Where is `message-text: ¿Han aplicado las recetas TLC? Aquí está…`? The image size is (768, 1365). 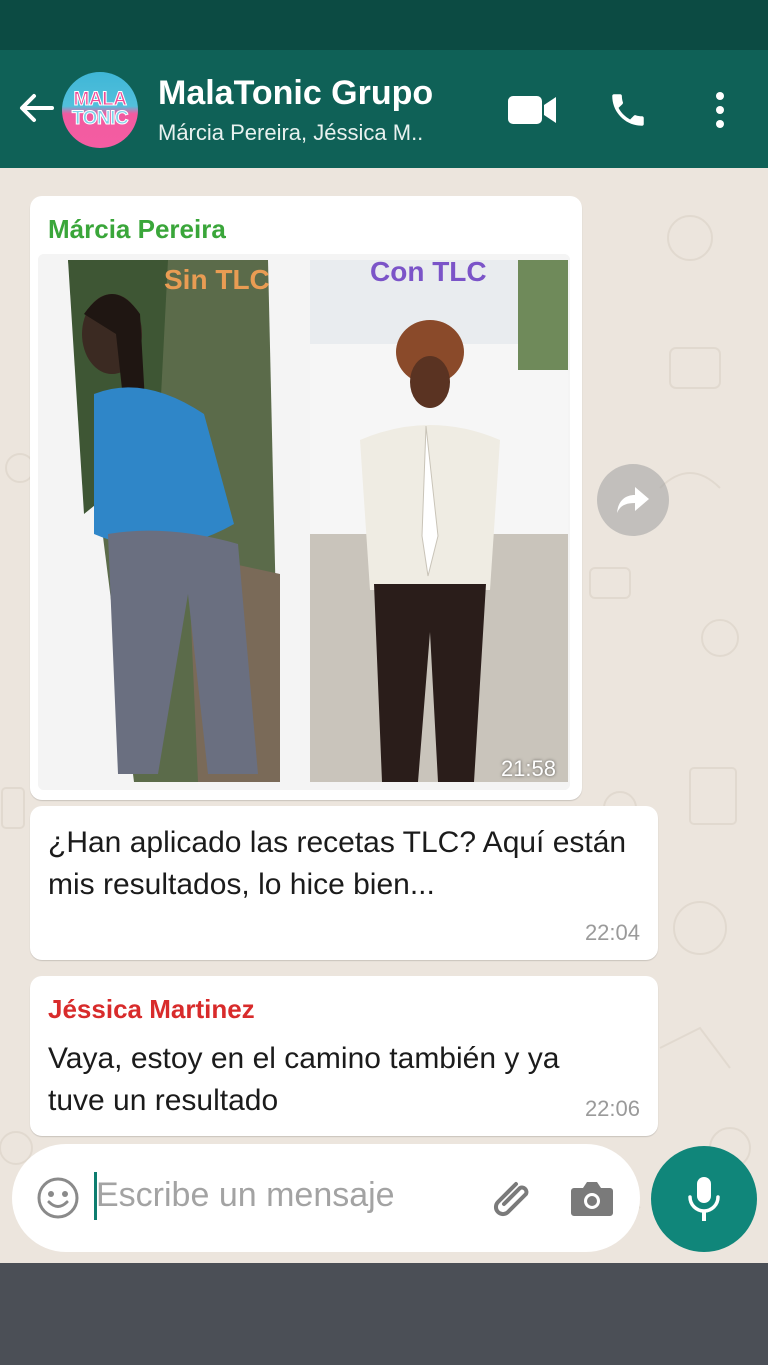 message-text: ¿Han aplicado las recetas TLC? Aquí está… is located at coordinates (337, 863).